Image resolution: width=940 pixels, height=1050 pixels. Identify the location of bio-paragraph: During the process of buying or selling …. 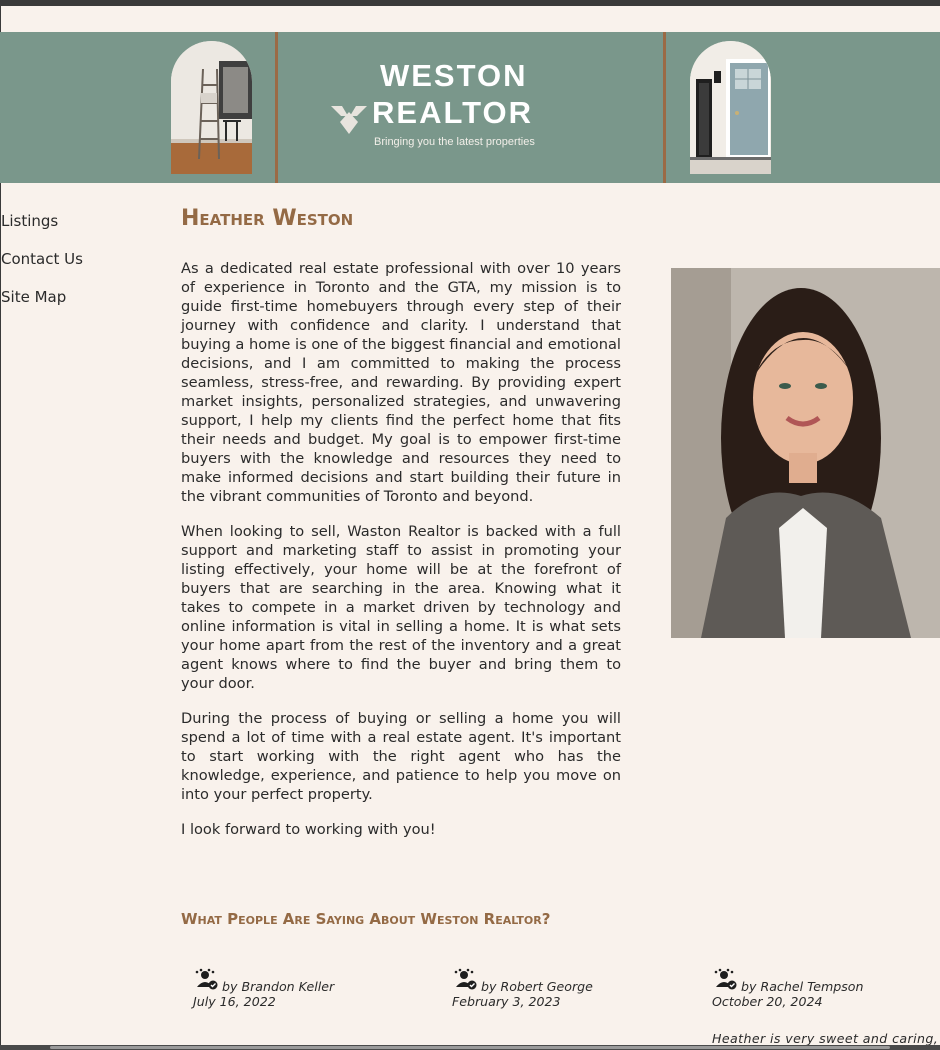
(401, 756).